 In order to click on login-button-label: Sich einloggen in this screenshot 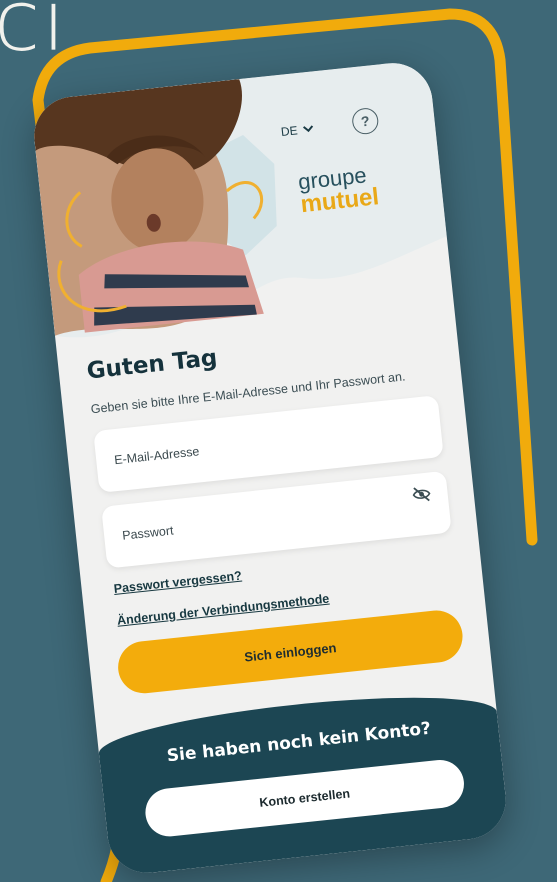, I will do `click(290, 652)`.